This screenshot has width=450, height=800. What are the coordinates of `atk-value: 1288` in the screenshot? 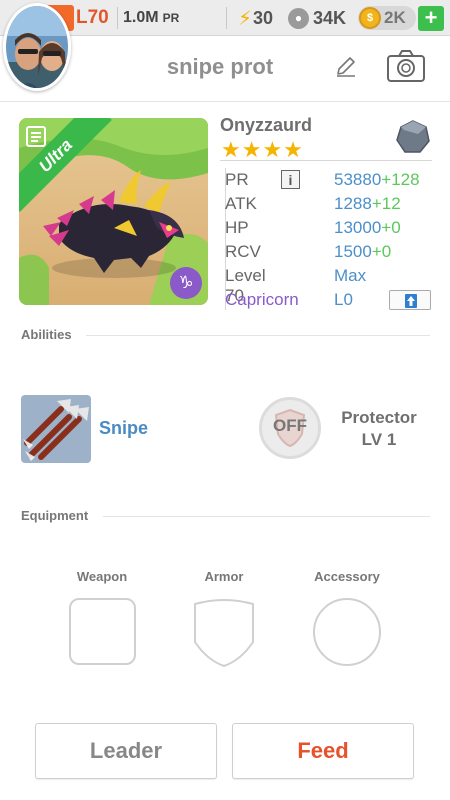 It's located at (353, 203).